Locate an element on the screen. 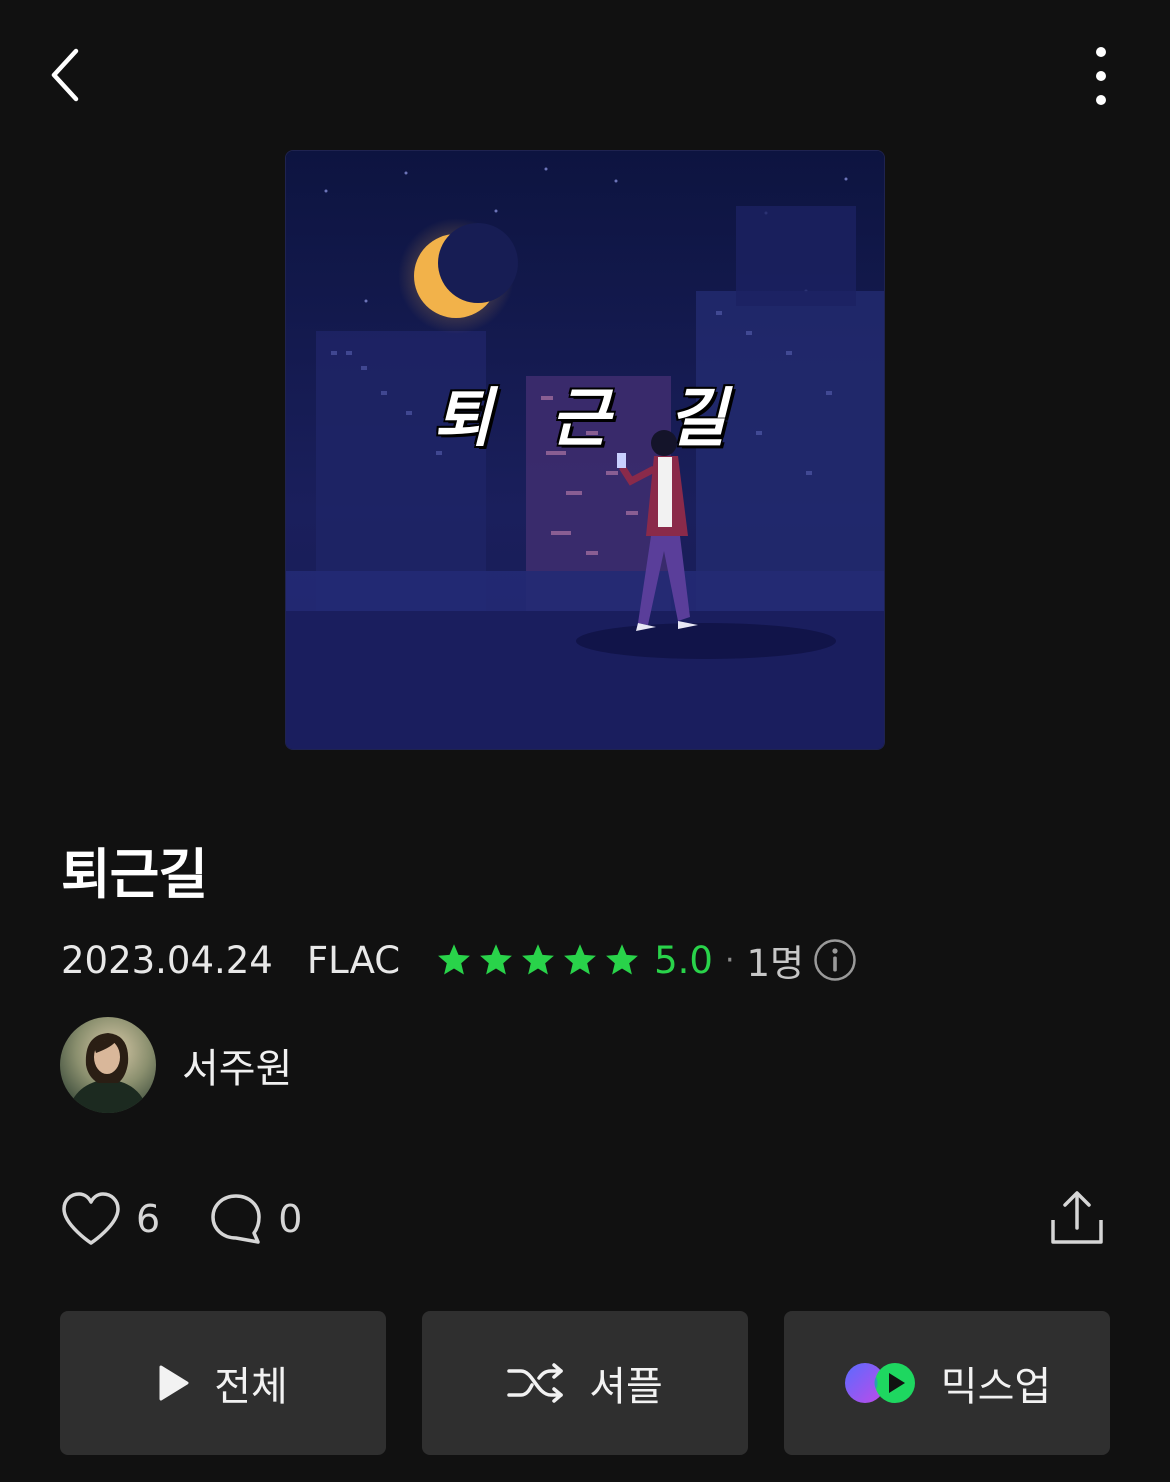  more-options-button is located at coordinates (1101, 76).